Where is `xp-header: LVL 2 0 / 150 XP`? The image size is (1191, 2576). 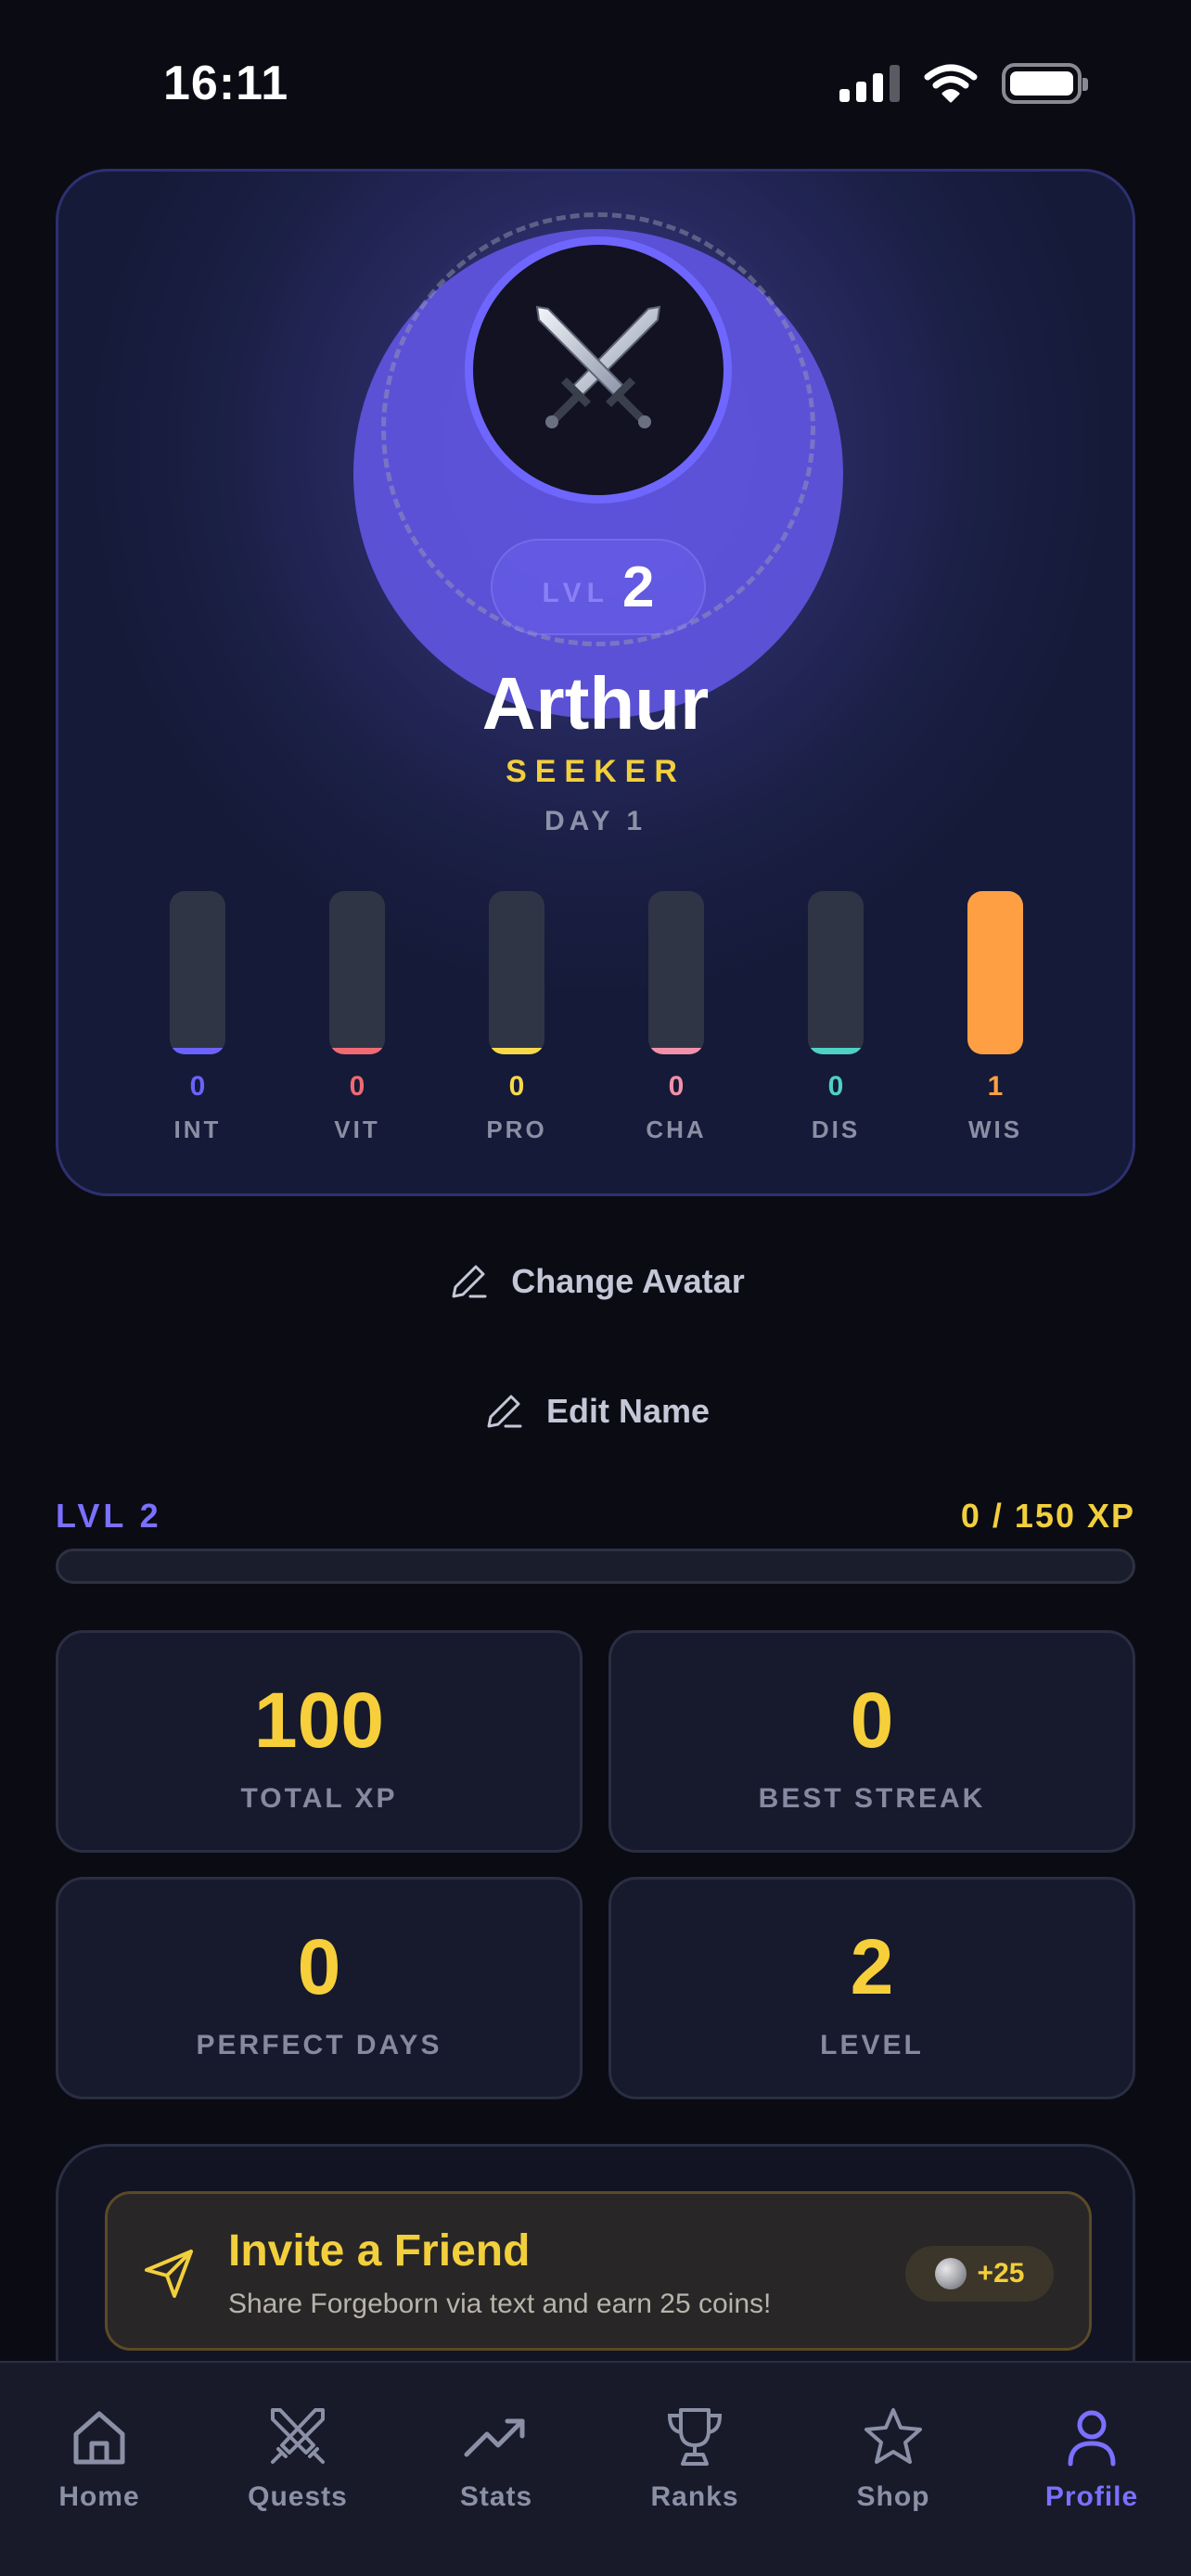 xp-header: LVL 2 0 / 150 XP is located at coordinates (595, 1517).